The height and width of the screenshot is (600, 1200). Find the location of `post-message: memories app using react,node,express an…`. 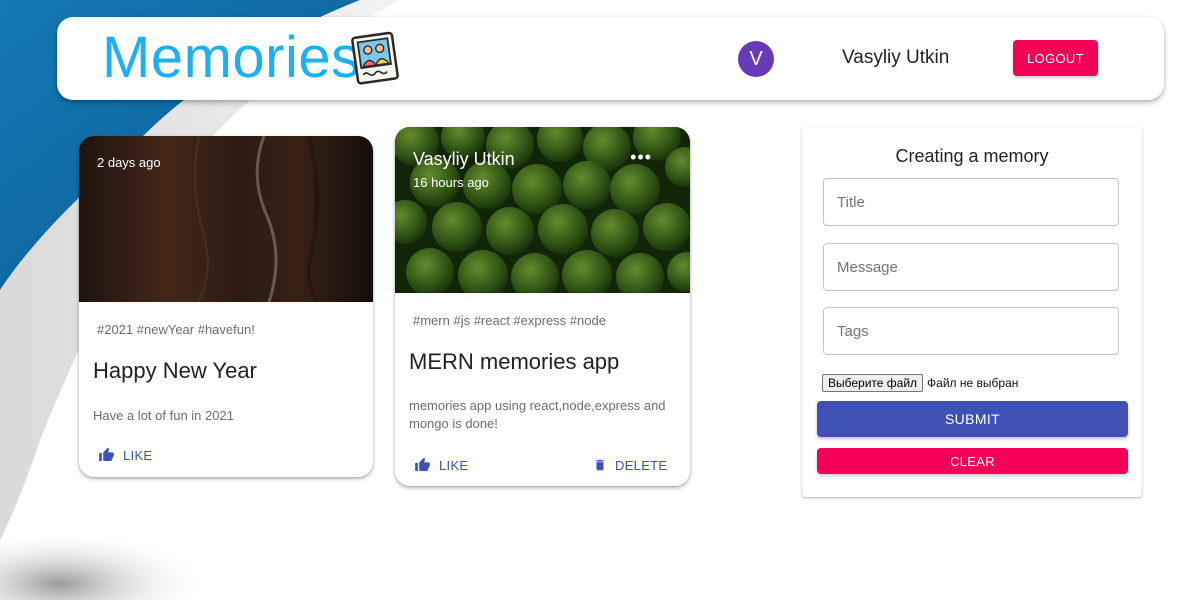

post-message: memories app using react,node,express an… is located at coordinates (537, 414).